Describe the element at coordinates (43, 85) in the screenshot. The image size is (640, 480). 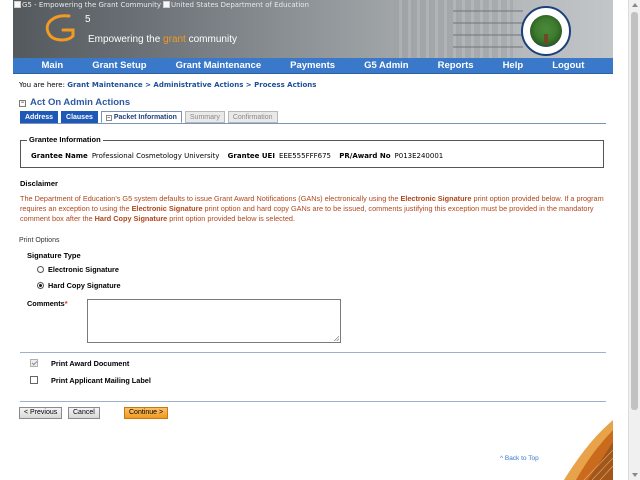
I see `breadcrumb-prefix: You are here:` at that location.